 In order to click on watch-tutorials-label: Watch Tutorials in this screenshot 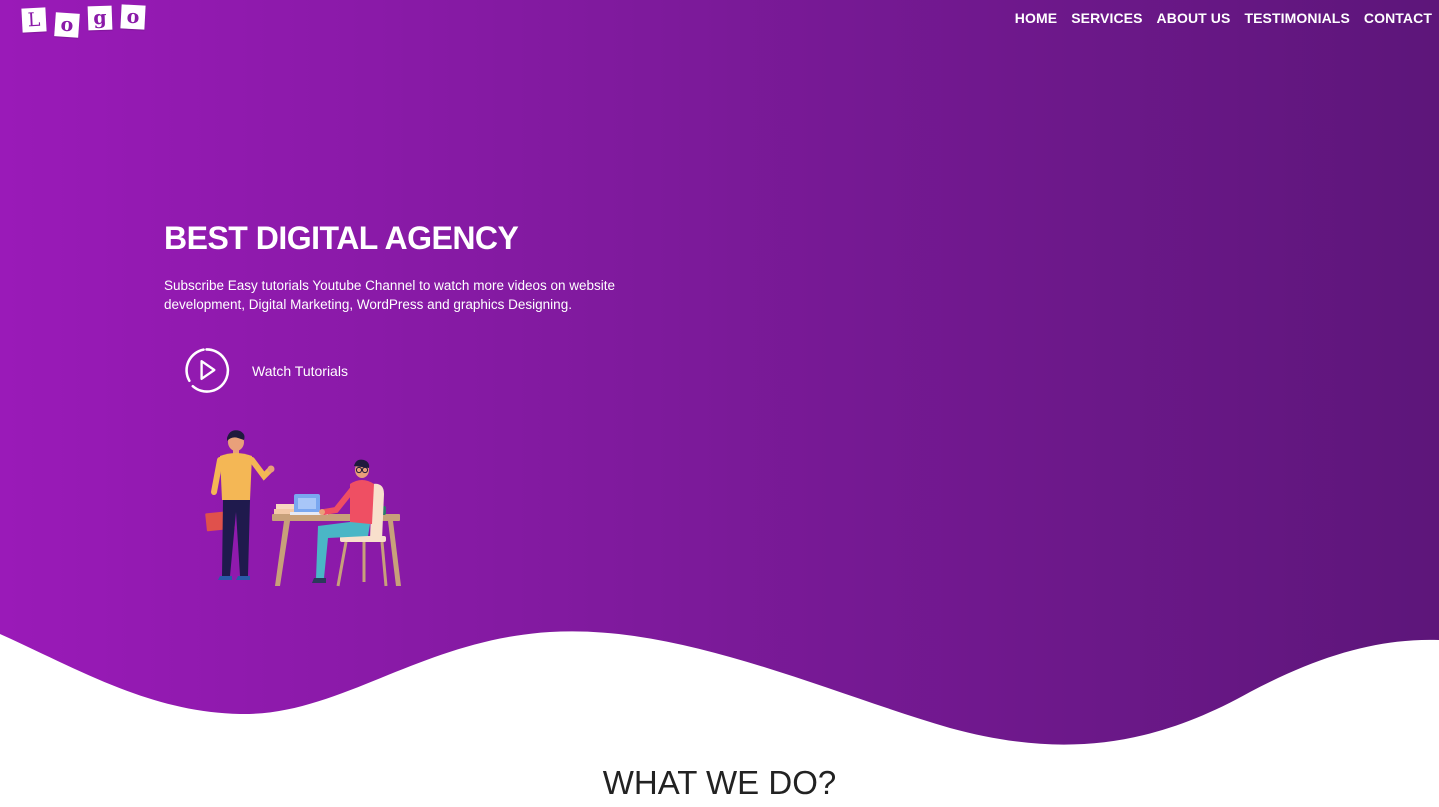, I will do `click(300, 370)`.